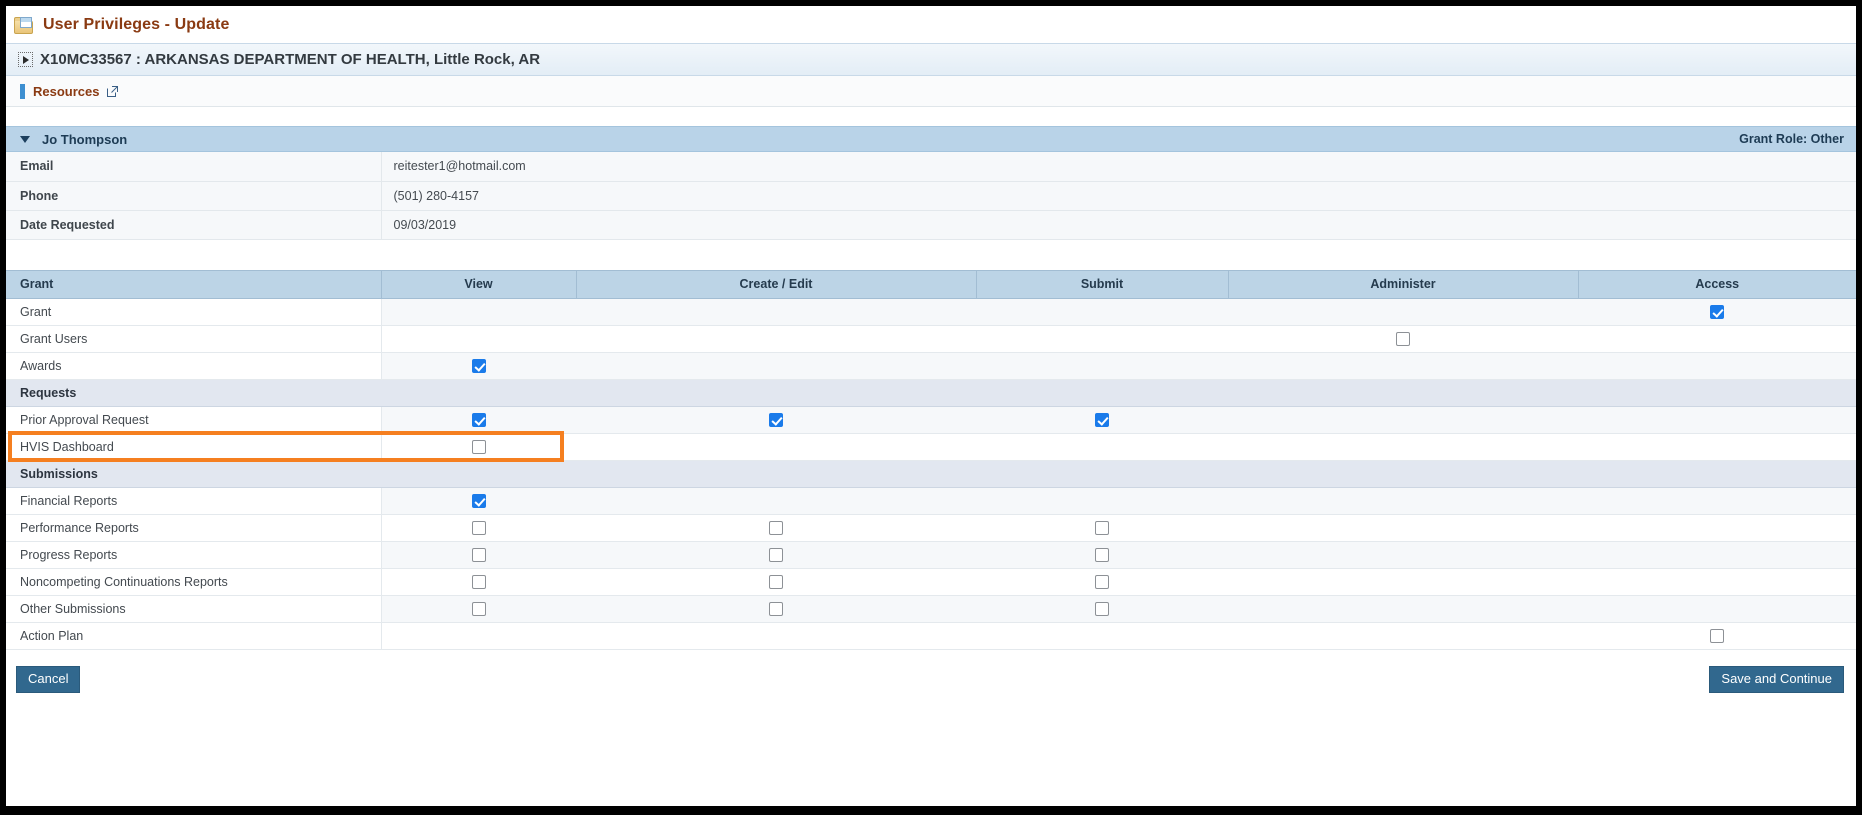 The image size is (1862, 815). Describe the element at coordinates (25, 59) in the screenshot. I see `expand-triangle-icon` at that location.